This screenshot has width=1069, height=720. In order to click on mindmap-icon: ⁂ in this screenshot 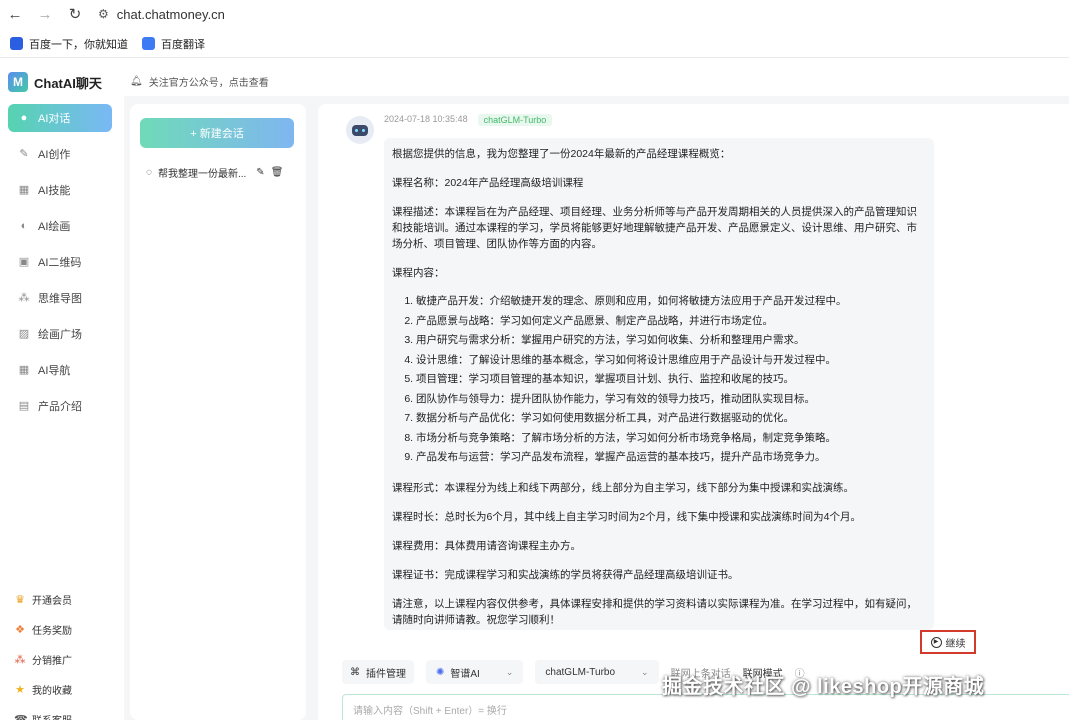, I will do `click(24, 298)`.